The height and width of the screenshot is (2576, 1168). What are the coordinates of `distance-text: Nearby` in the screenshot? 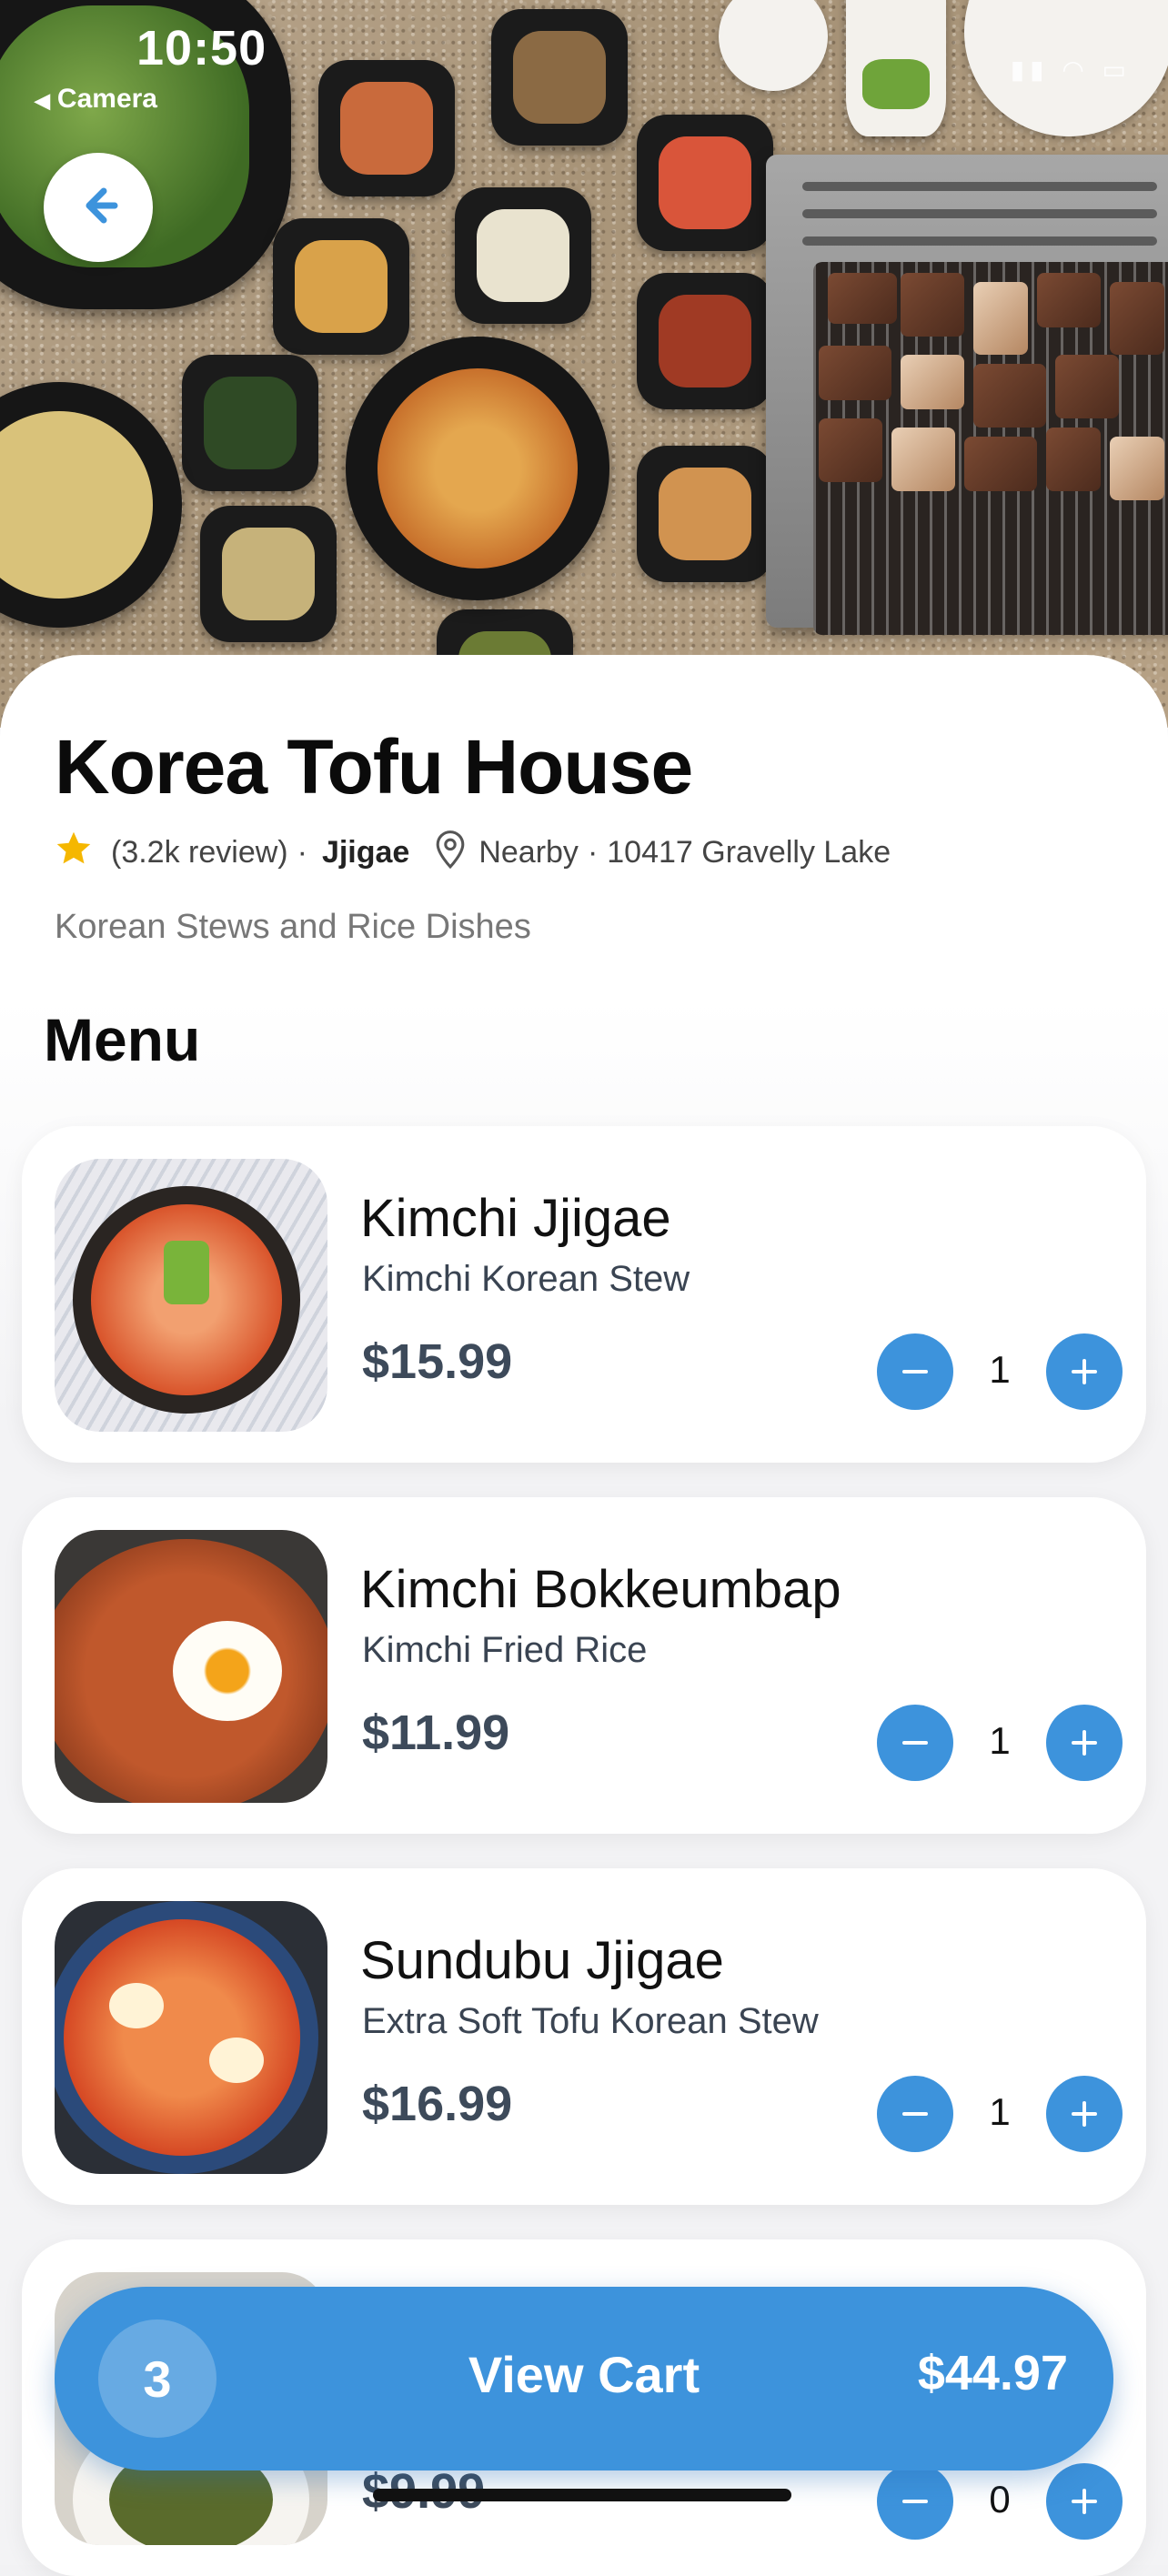 It's located at (528, 852).